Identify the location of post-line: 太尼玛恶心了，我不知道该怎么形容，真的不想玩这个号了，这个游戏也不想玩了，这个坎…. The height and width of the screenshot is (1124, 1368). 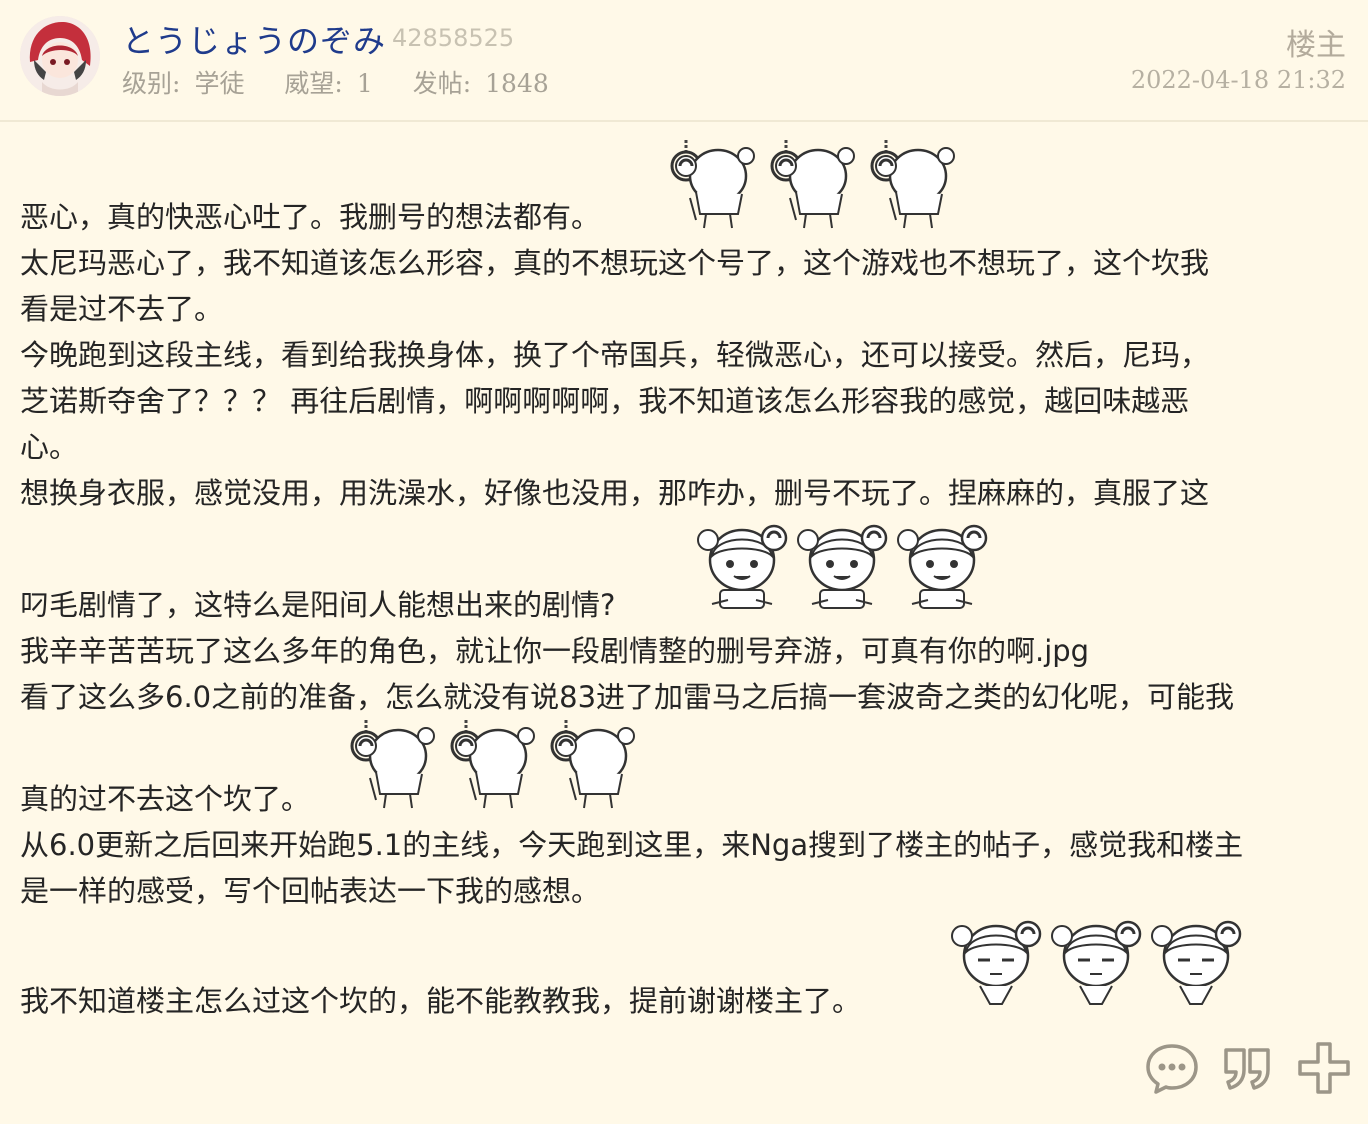
(615, 263).